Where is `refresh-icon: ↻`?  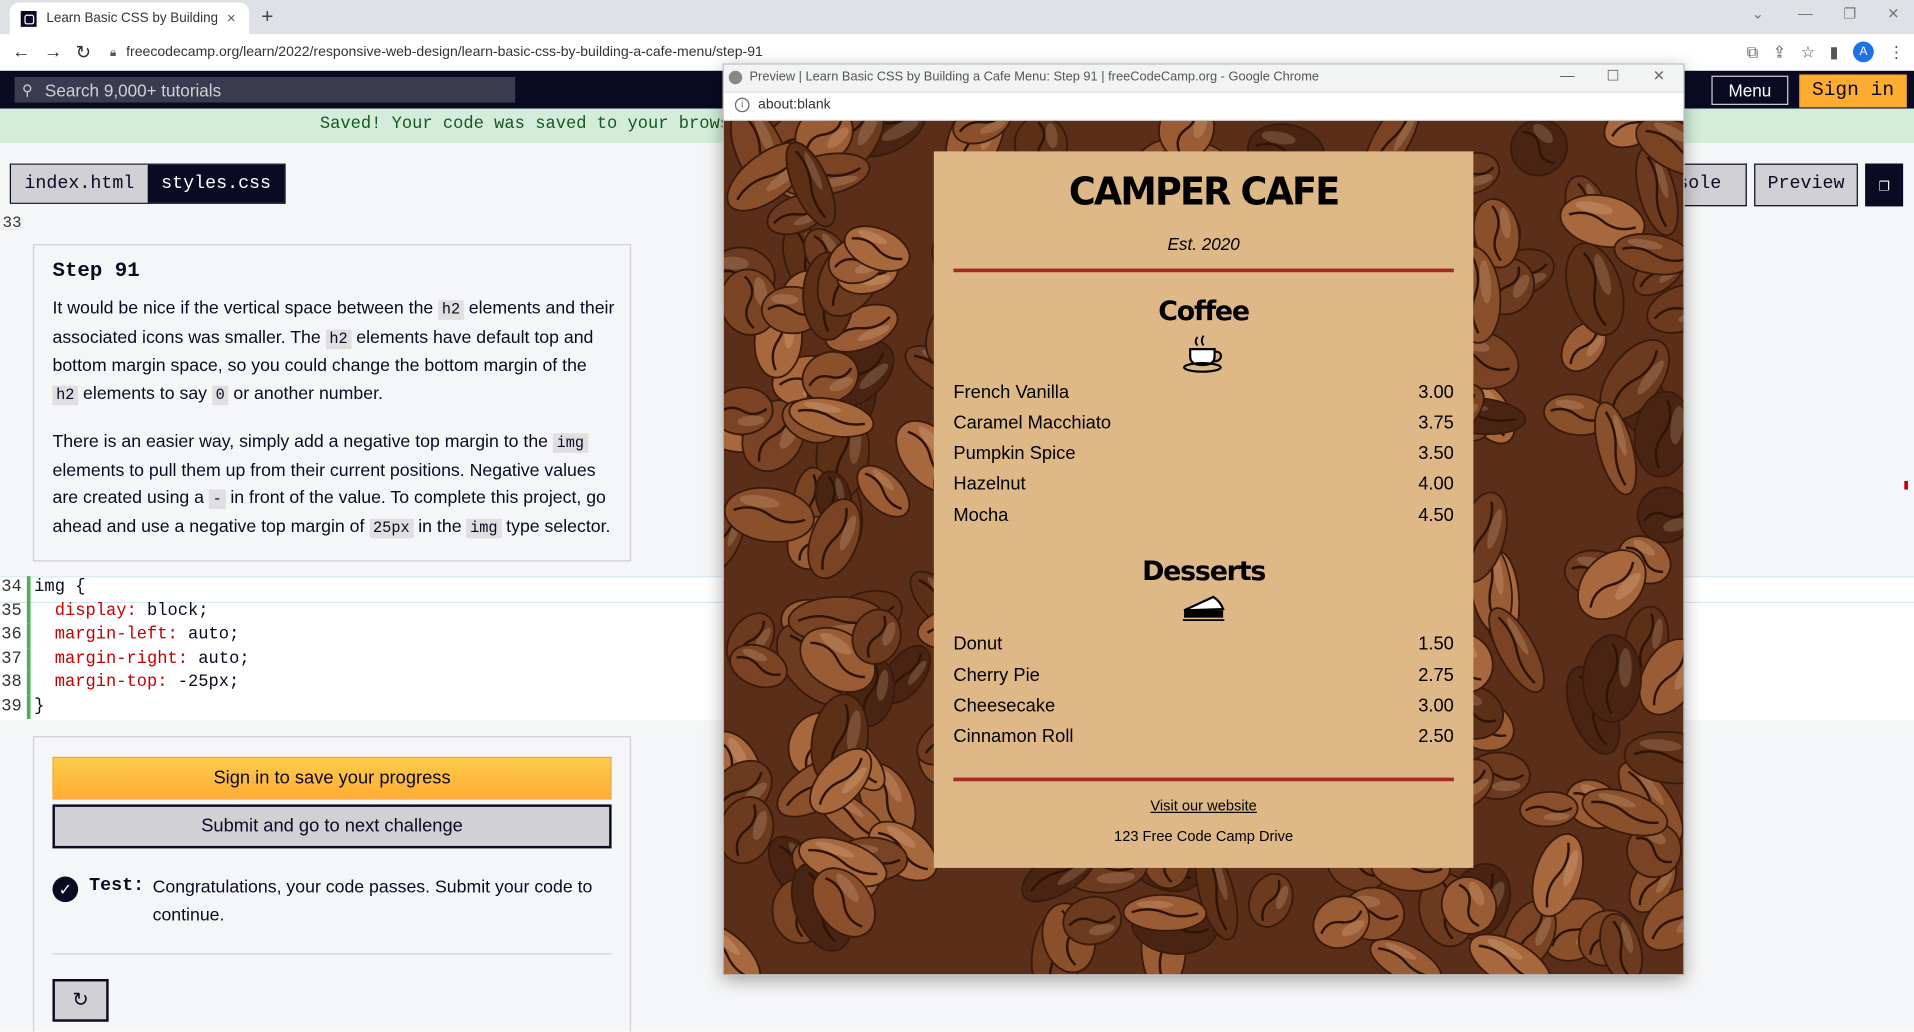
refresh-icon: ↻ is located at coordinates (80, 1000).